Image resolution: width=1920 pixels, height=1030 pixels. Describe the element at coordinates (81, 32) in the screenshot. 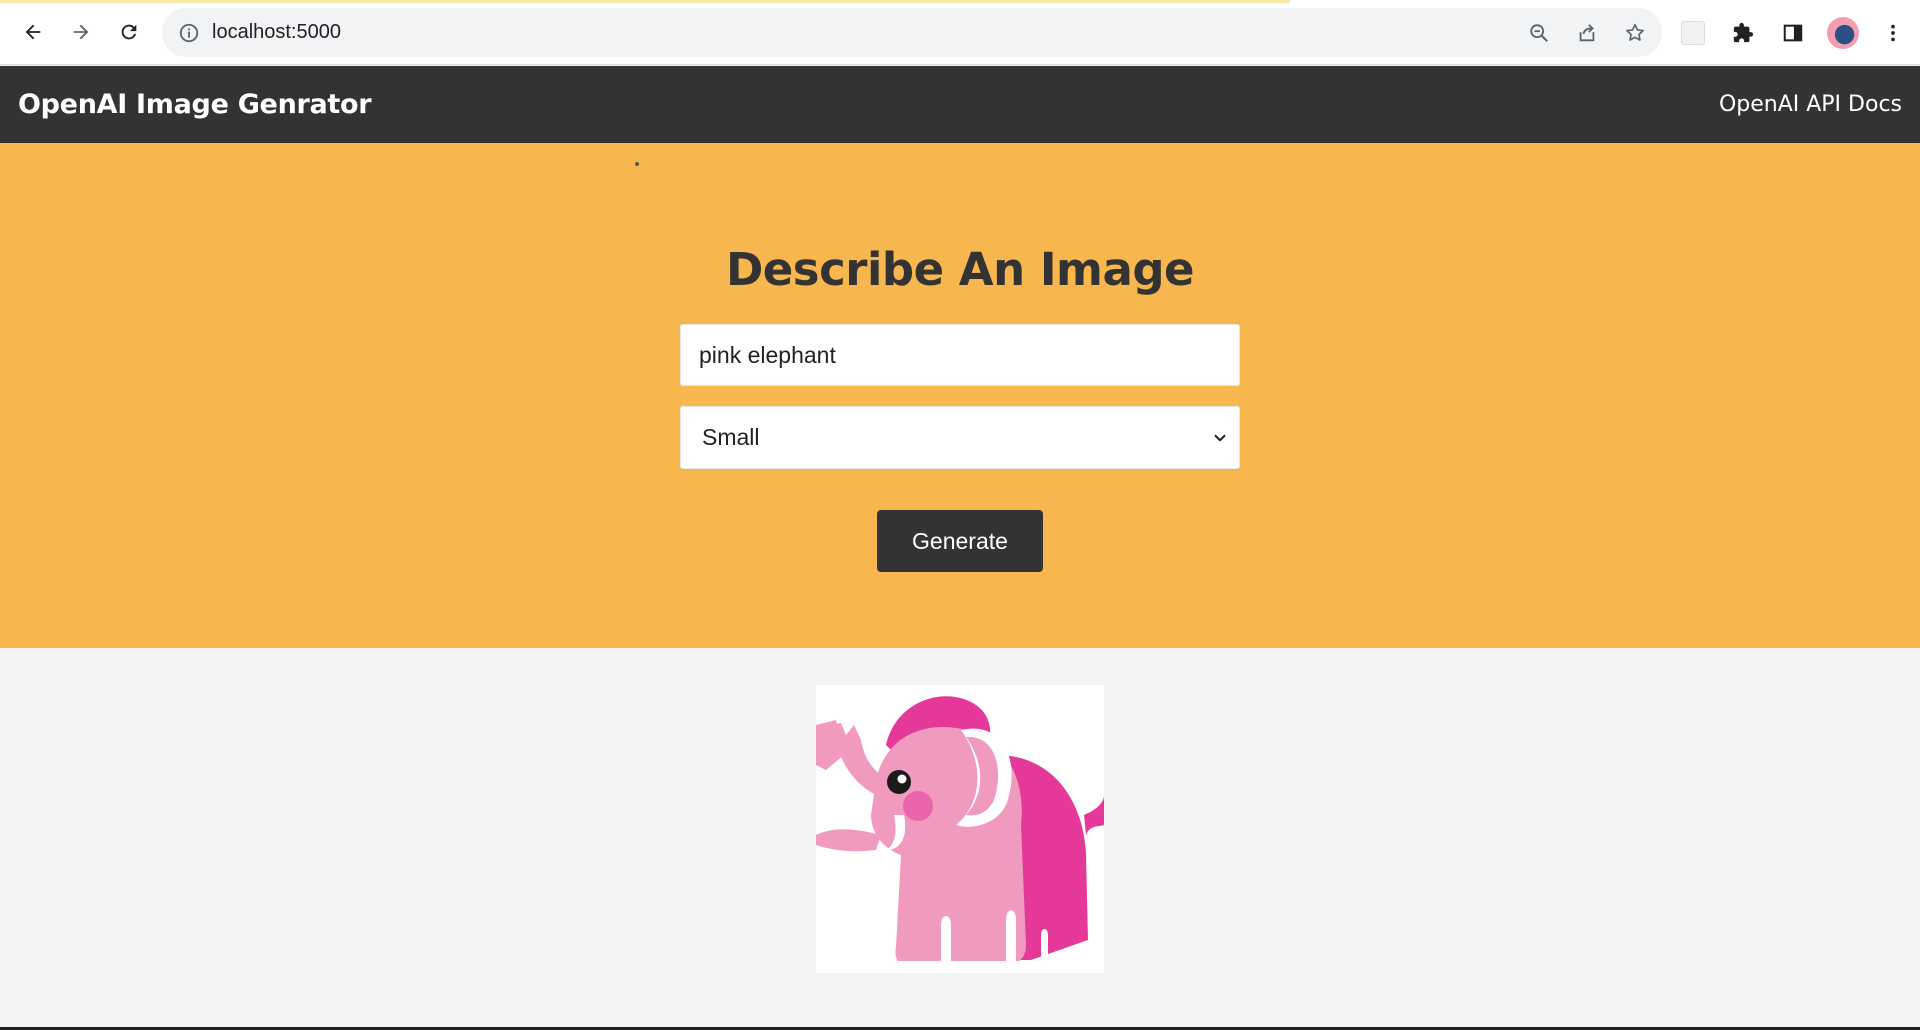

I see `forward-arrow-icon` at that location.